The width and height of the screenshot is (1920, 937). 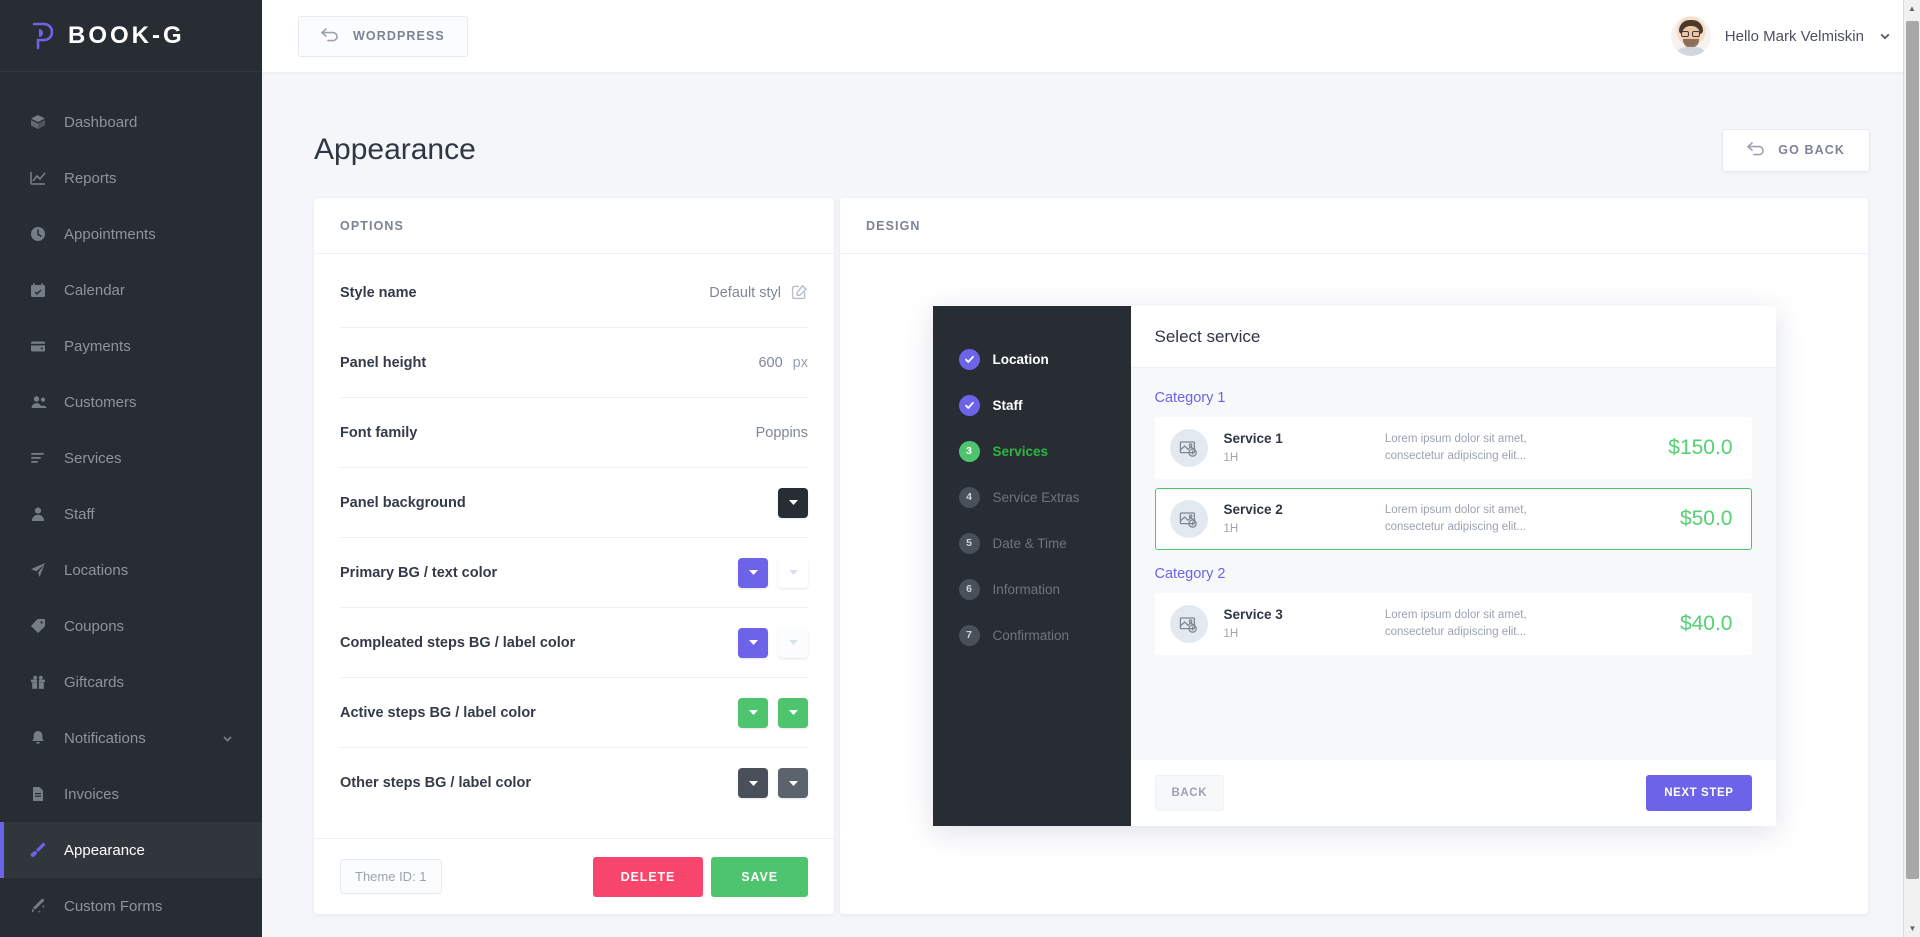 What do you see at coordinates (793, 502) in the screenshot?
I see `color-swatch-panel-background` at bounding box center [793, 502].